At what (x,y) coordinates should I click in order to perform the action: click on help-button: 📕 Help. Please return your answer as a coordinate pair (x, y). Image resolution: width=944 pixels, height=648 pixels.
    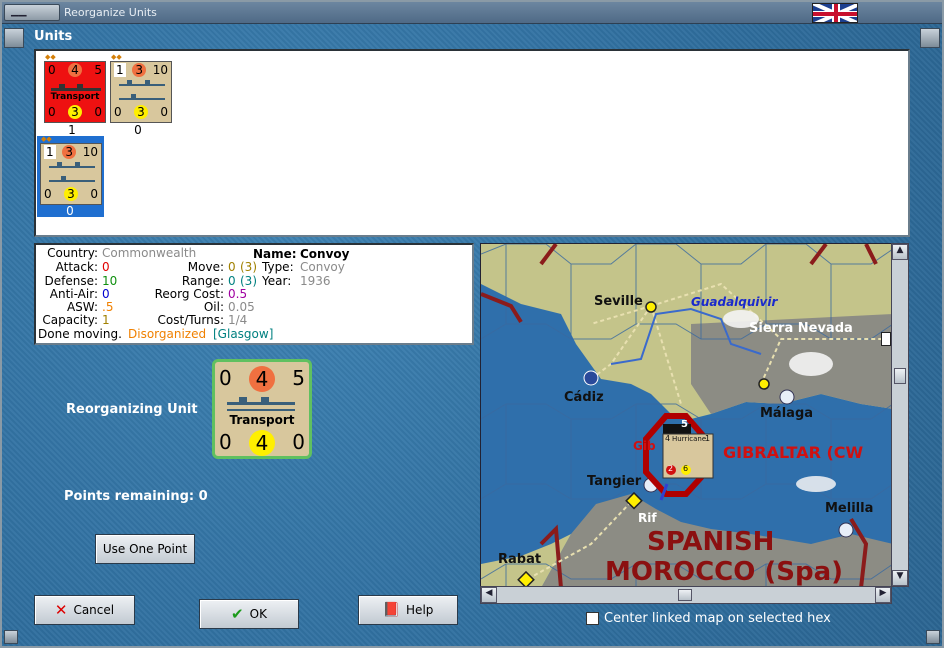
    Looking at the image, I should click on (408, 610).